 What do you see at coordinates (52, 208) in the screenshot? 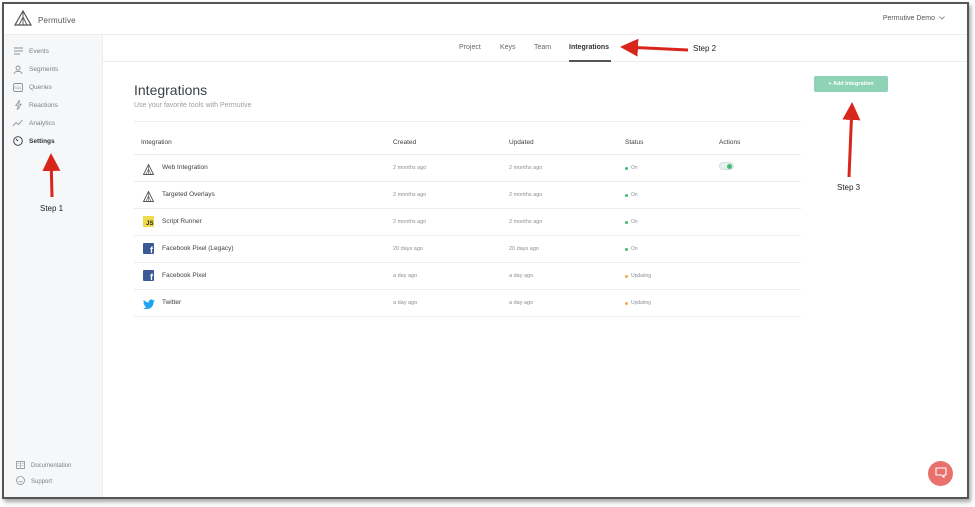
I see `step1-label: Step 1` at bounding box center [52, 208].